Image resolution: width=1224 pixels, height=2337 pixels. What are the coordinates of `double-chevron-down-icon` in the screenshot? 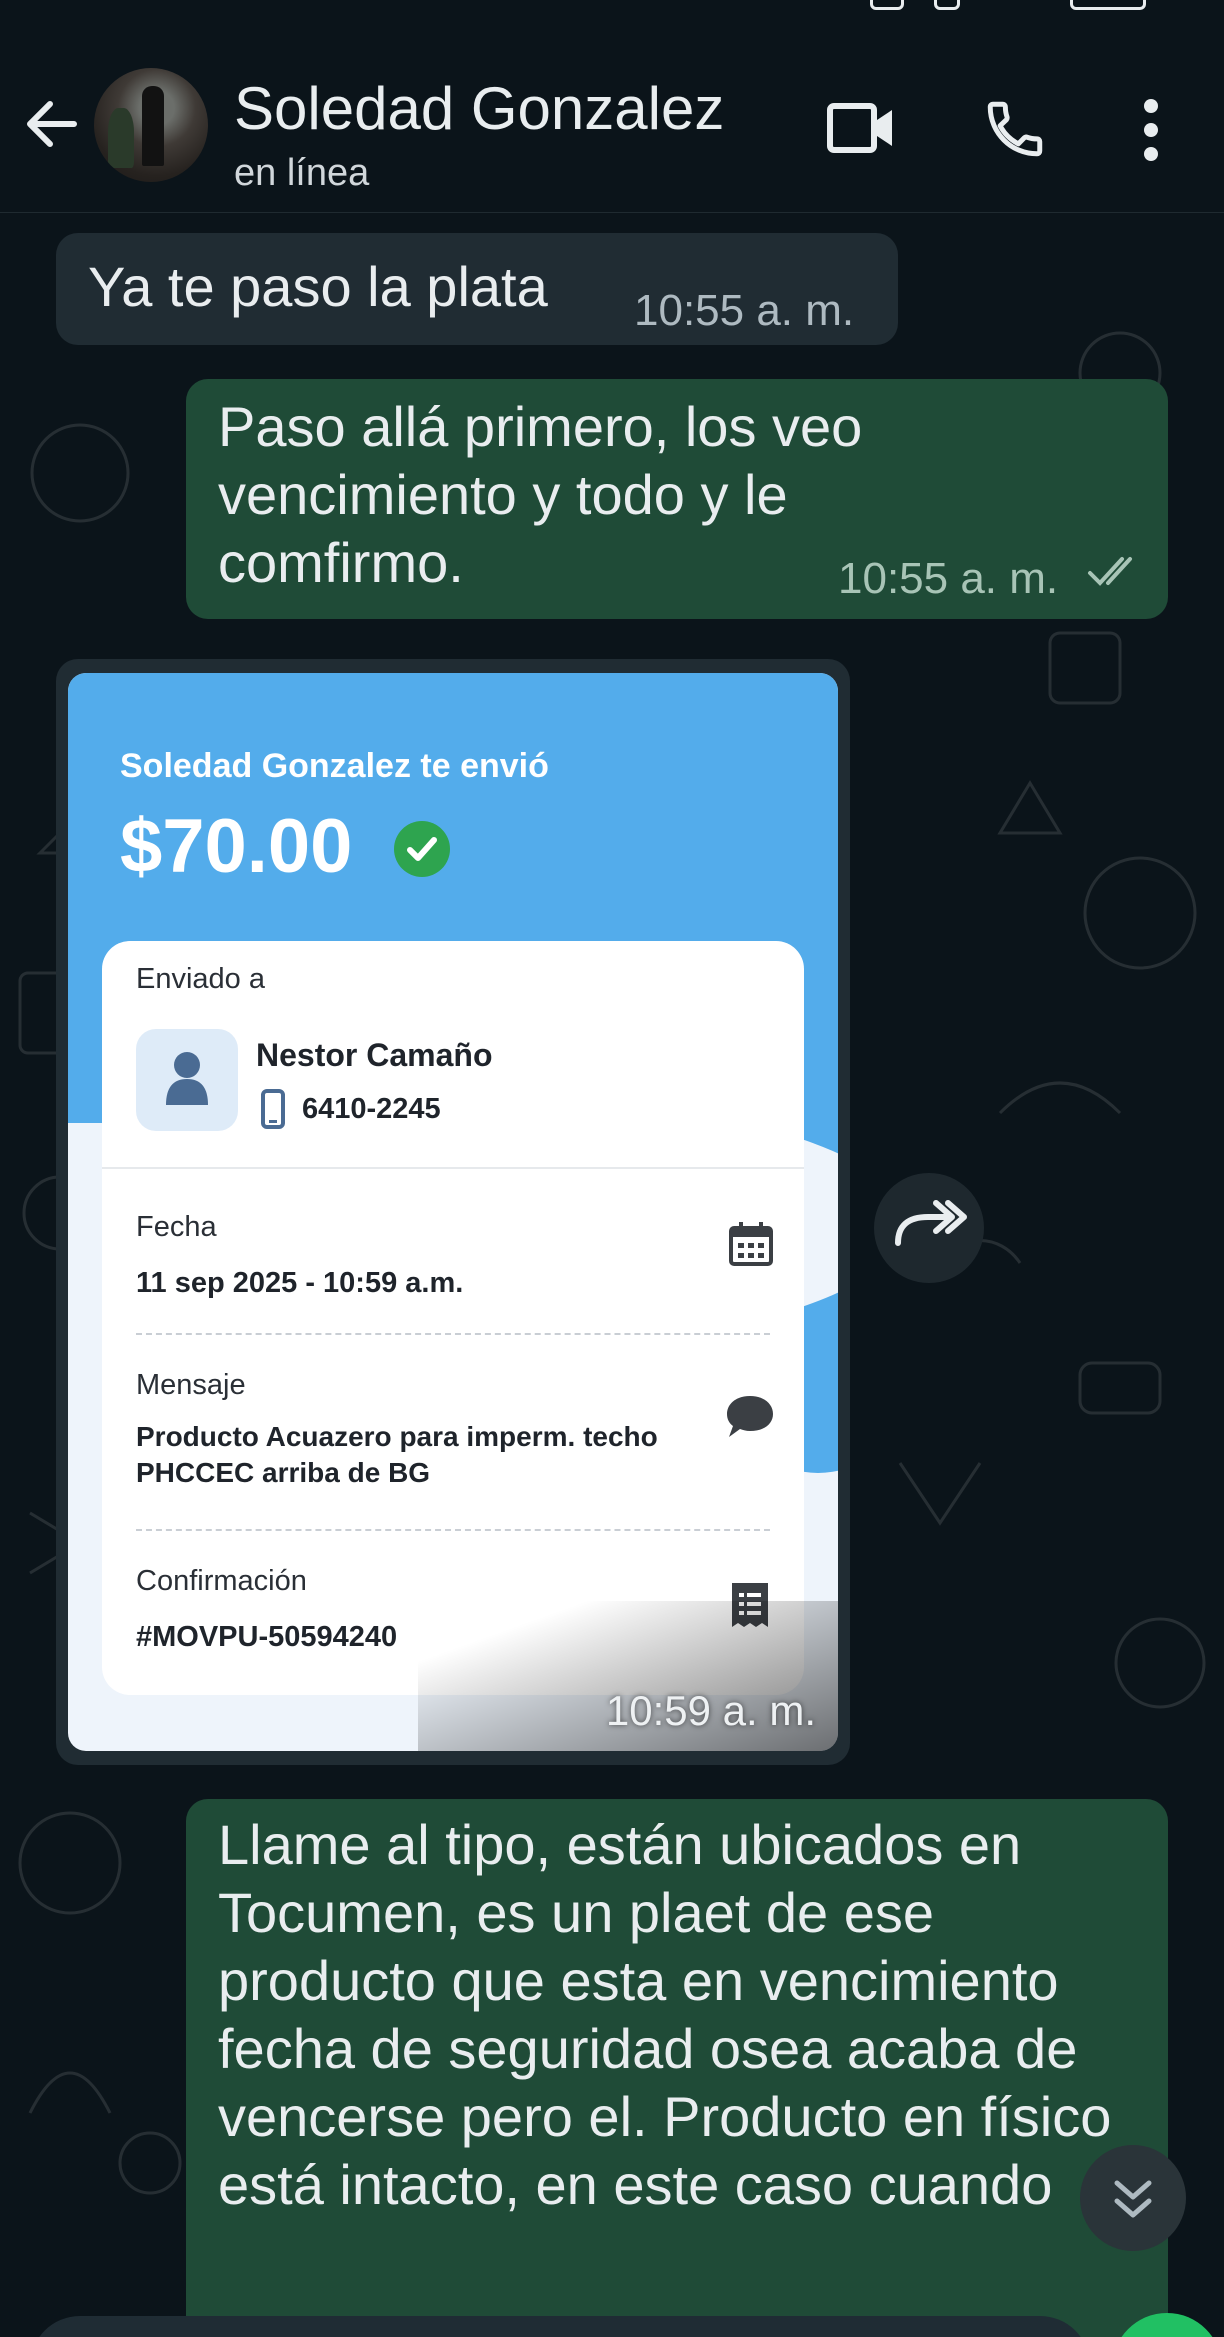 It's located at (1133, 2199).